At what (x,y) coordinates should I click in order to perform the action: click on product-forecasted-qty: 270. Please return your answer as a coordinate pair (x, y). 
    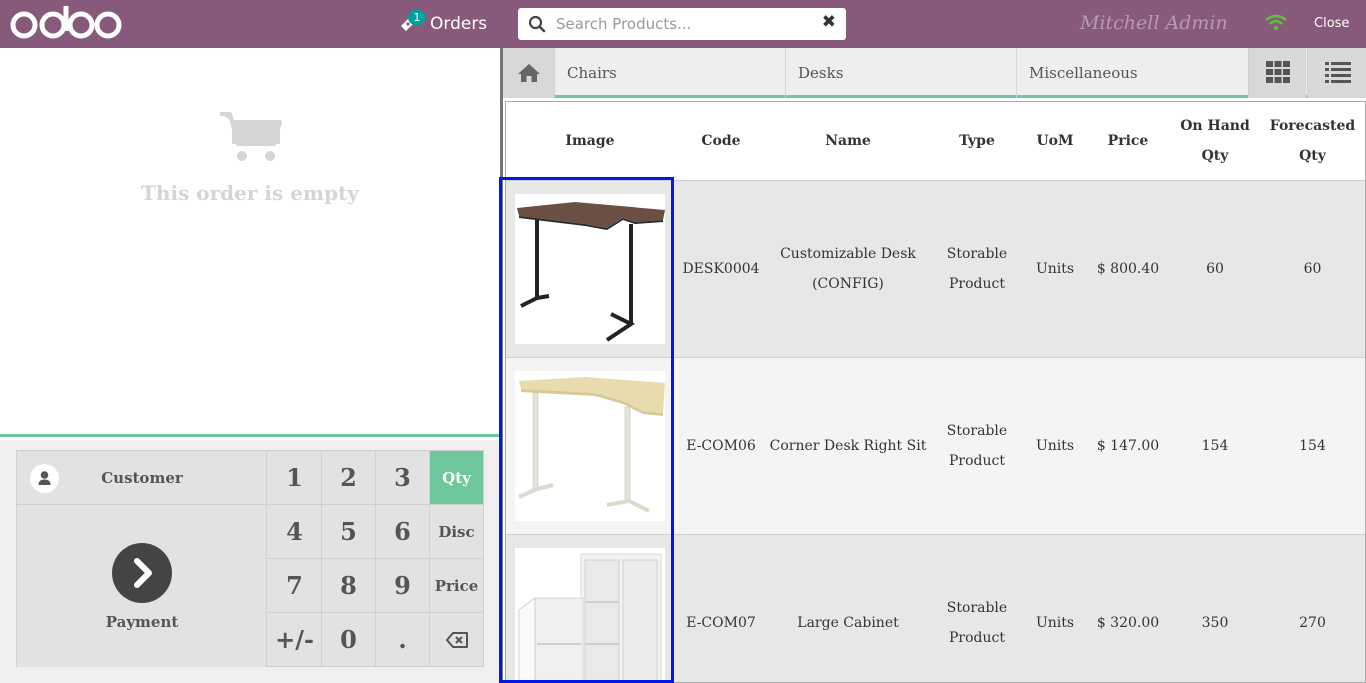
    Looking at the image, I should click on (1311, 608).